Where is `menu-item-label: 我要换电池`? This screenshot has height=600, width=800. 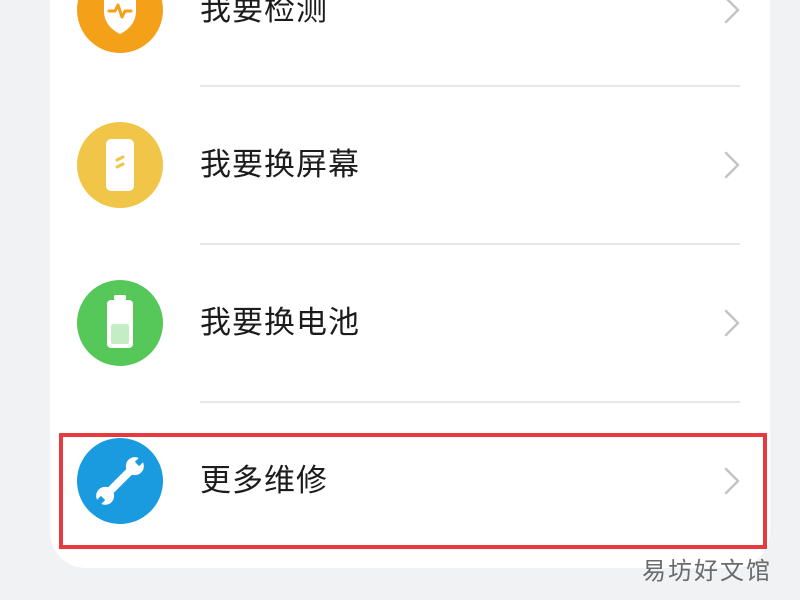
menu-item-label: 我要换电池 is located at coordinates (280, 323).